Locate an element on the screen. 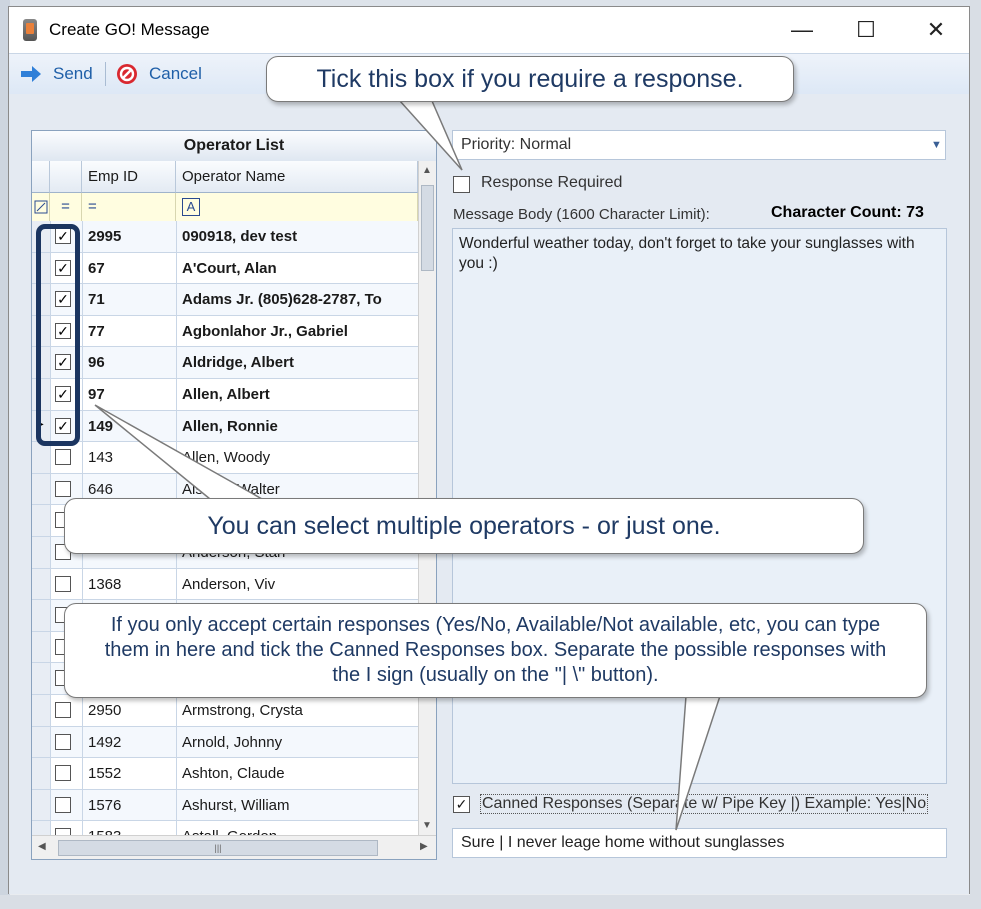 This screenshot has height=909, width=981. emp-id-cell: 71 is located at coordinates (96, 300).